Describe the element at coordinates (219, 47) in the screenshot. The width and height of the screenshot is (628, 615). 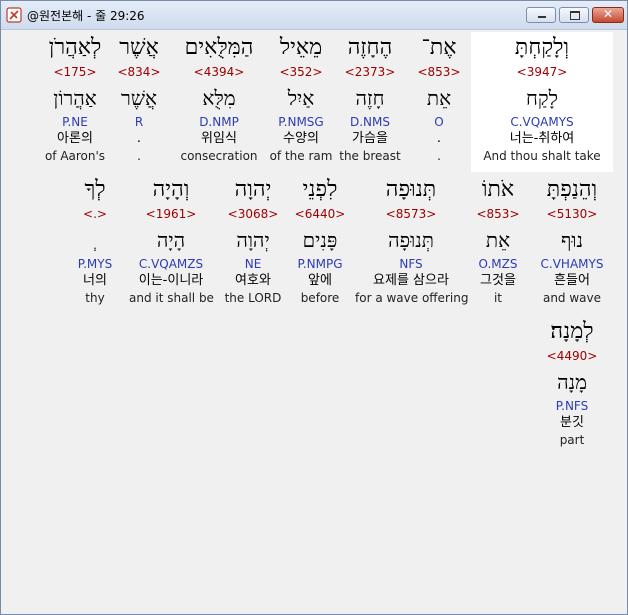
I see `hebrew-word: הַמִּלֻּאִים` at that location.